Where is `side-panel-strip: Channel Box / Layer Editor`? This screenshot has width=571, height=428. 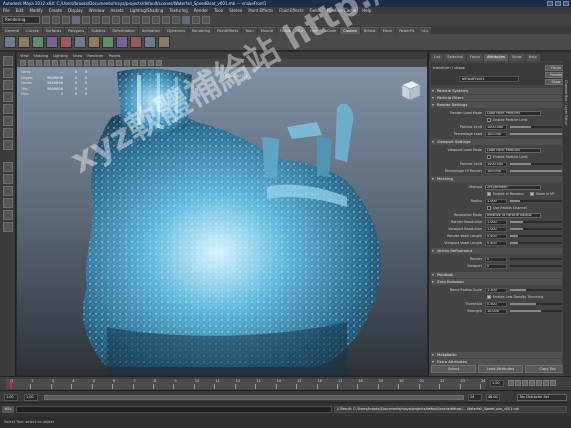
side-panel-strip: Channel Box / Layer Editor is located at coordinates (567, 218).